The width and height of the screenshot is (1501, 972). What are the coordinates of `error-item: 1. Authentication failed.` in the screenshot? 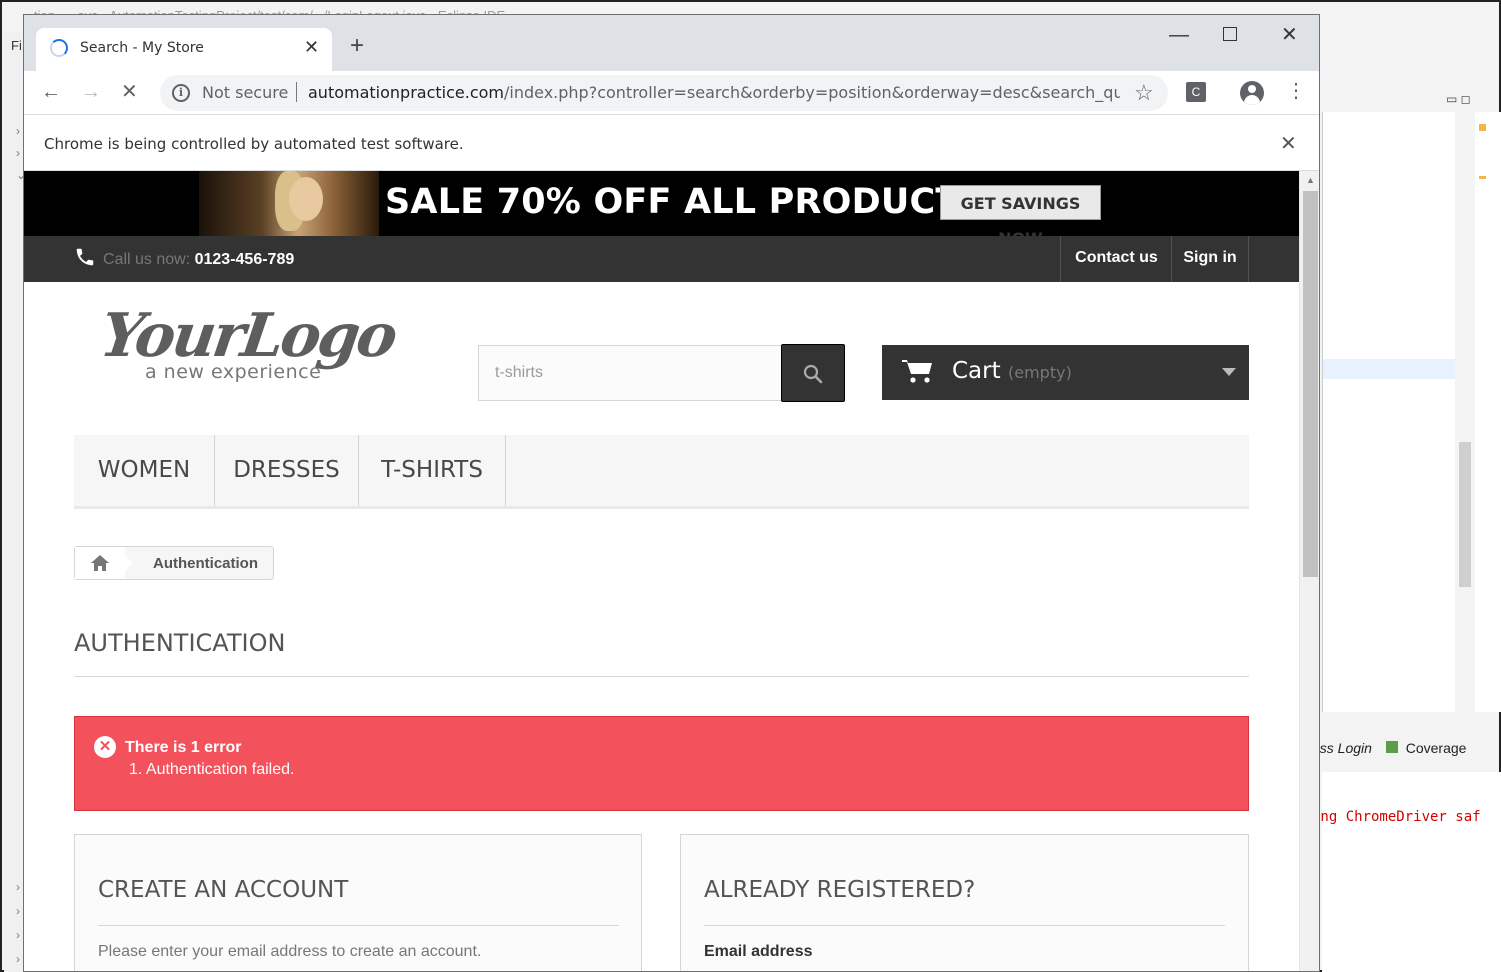 It's located at (212, 769).